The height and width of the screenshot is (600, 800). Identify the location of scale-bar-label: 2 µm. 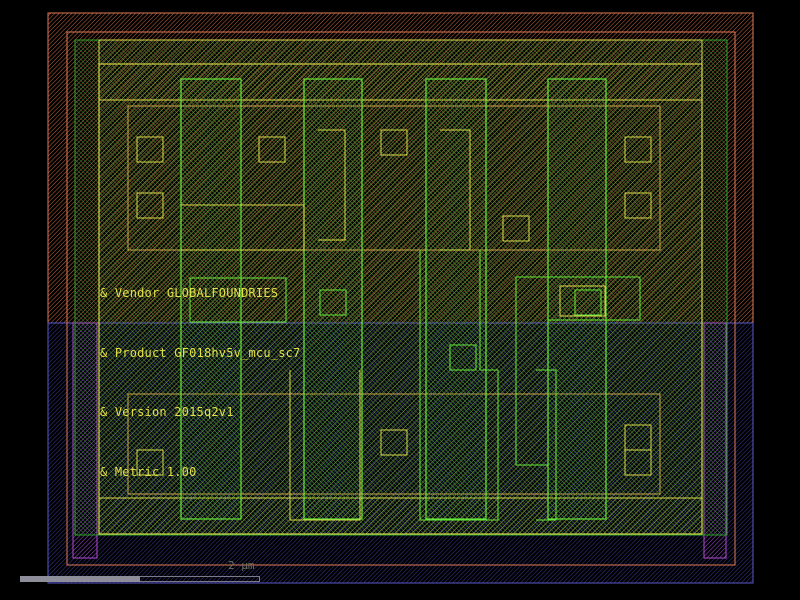
(241, 565).